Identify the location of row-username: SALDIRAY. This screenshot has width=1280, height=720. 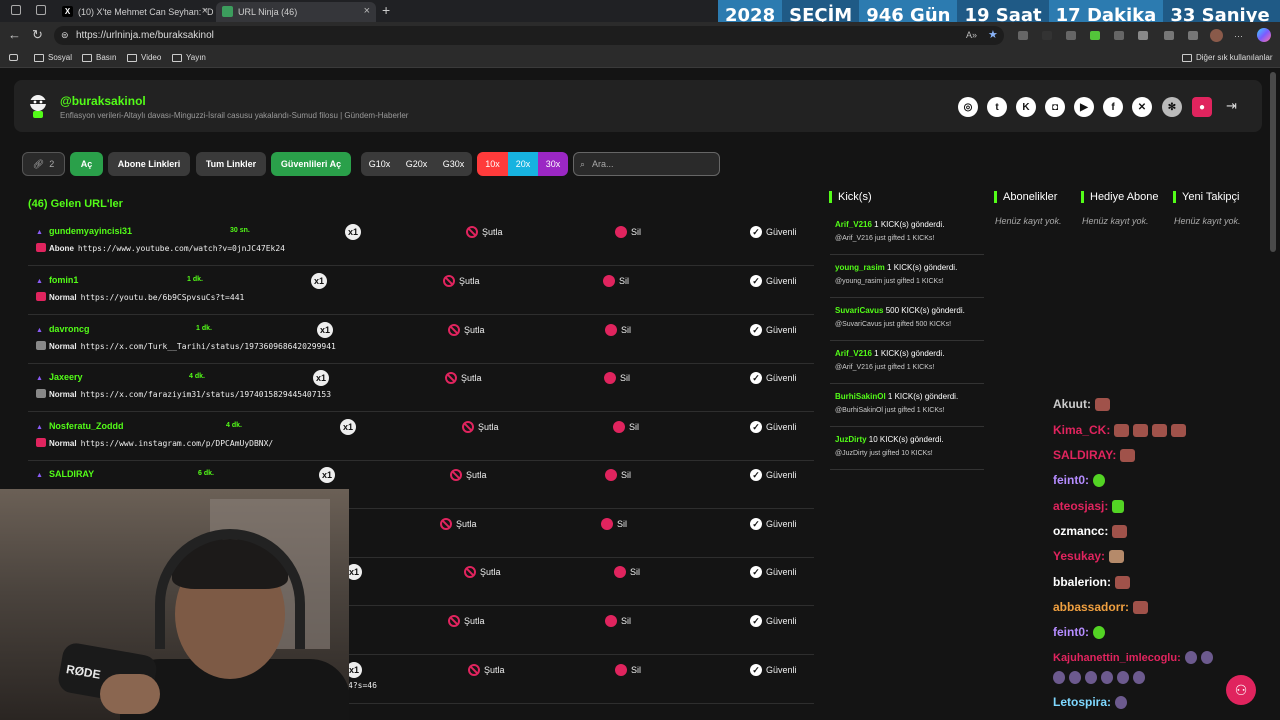
(65, 474).